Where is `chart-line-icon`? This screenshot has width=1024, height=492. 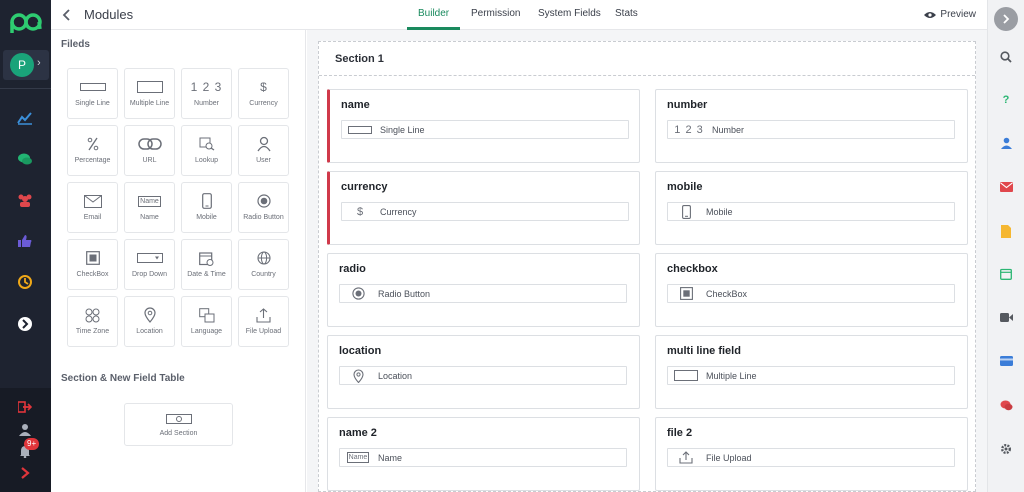 chart-line-icon is located at coordinates (25, 118).